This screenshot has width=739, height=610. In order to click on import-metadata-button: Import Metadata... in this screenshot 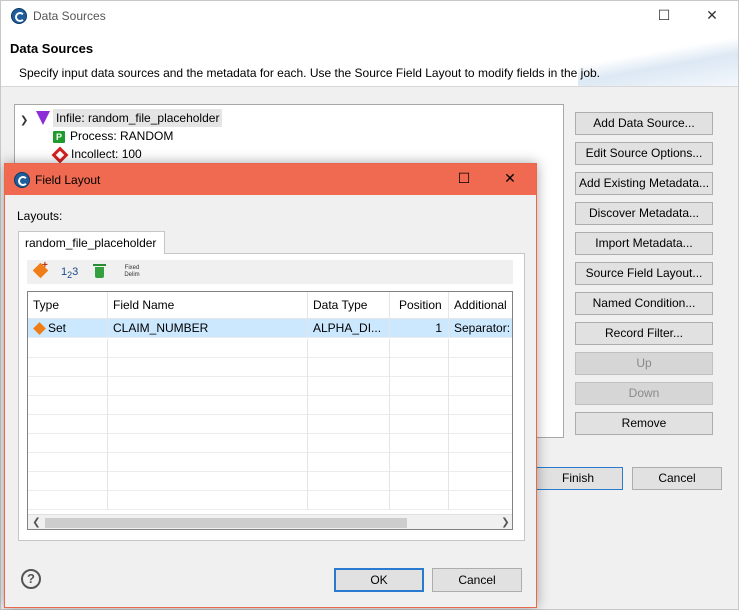, I will do `click(644, 243)`.